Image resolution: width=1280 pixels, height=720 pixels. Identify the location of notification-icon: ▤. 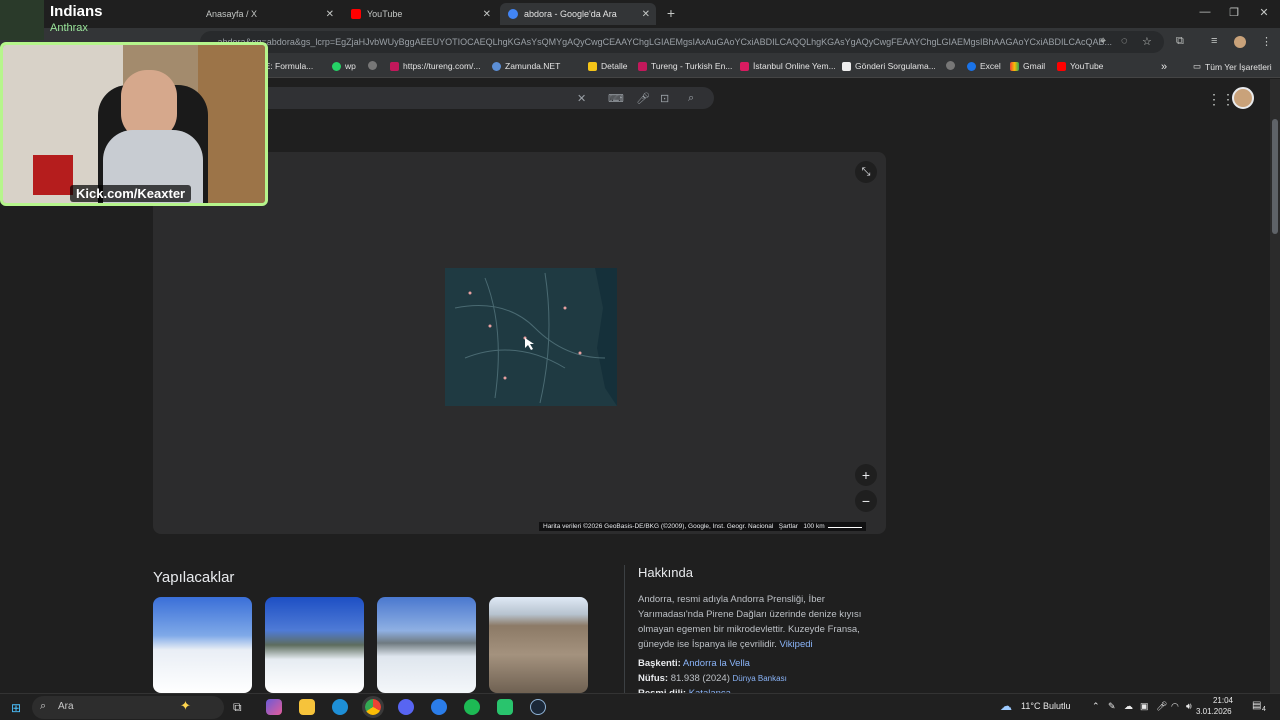
(1256, 705).